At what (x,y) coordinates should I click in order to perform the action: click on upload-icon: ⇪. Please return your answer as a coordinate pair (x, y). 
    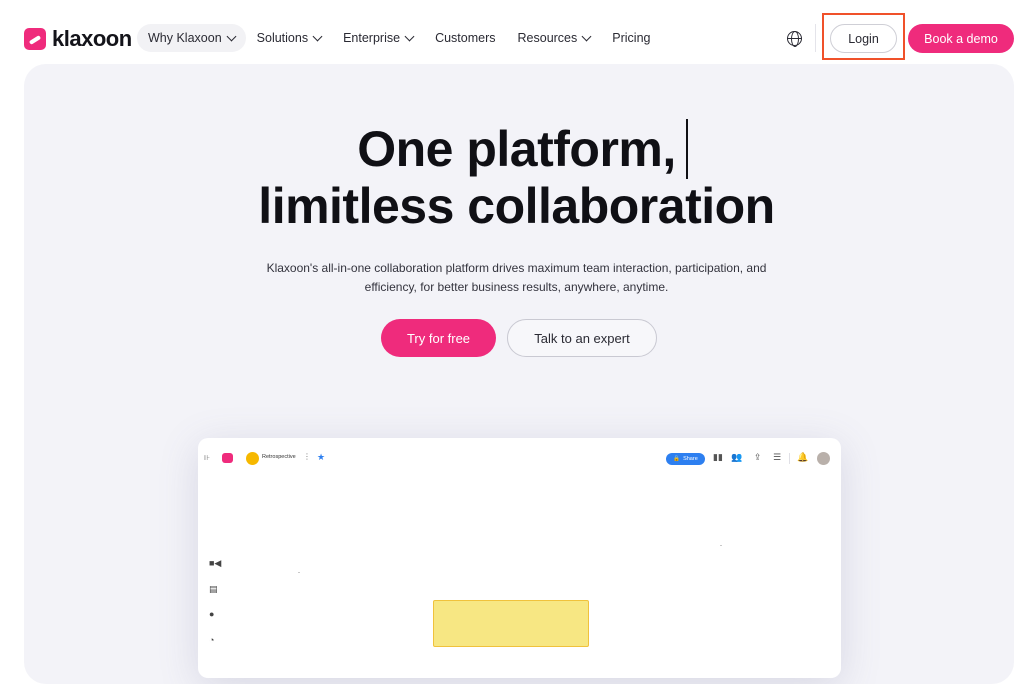
    Looking at the image, I should click on (758, 457).